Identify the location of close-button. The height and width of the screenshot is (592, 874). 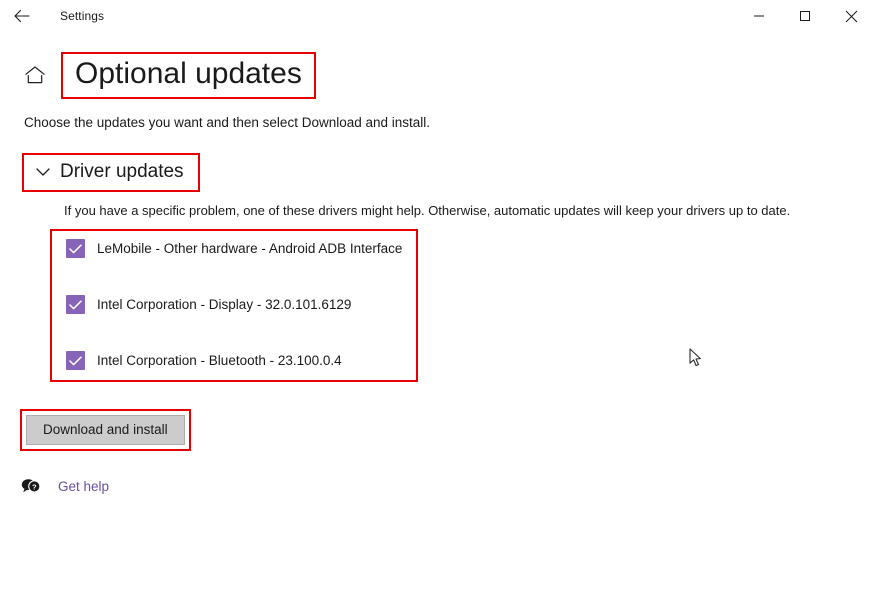
(851, 16).